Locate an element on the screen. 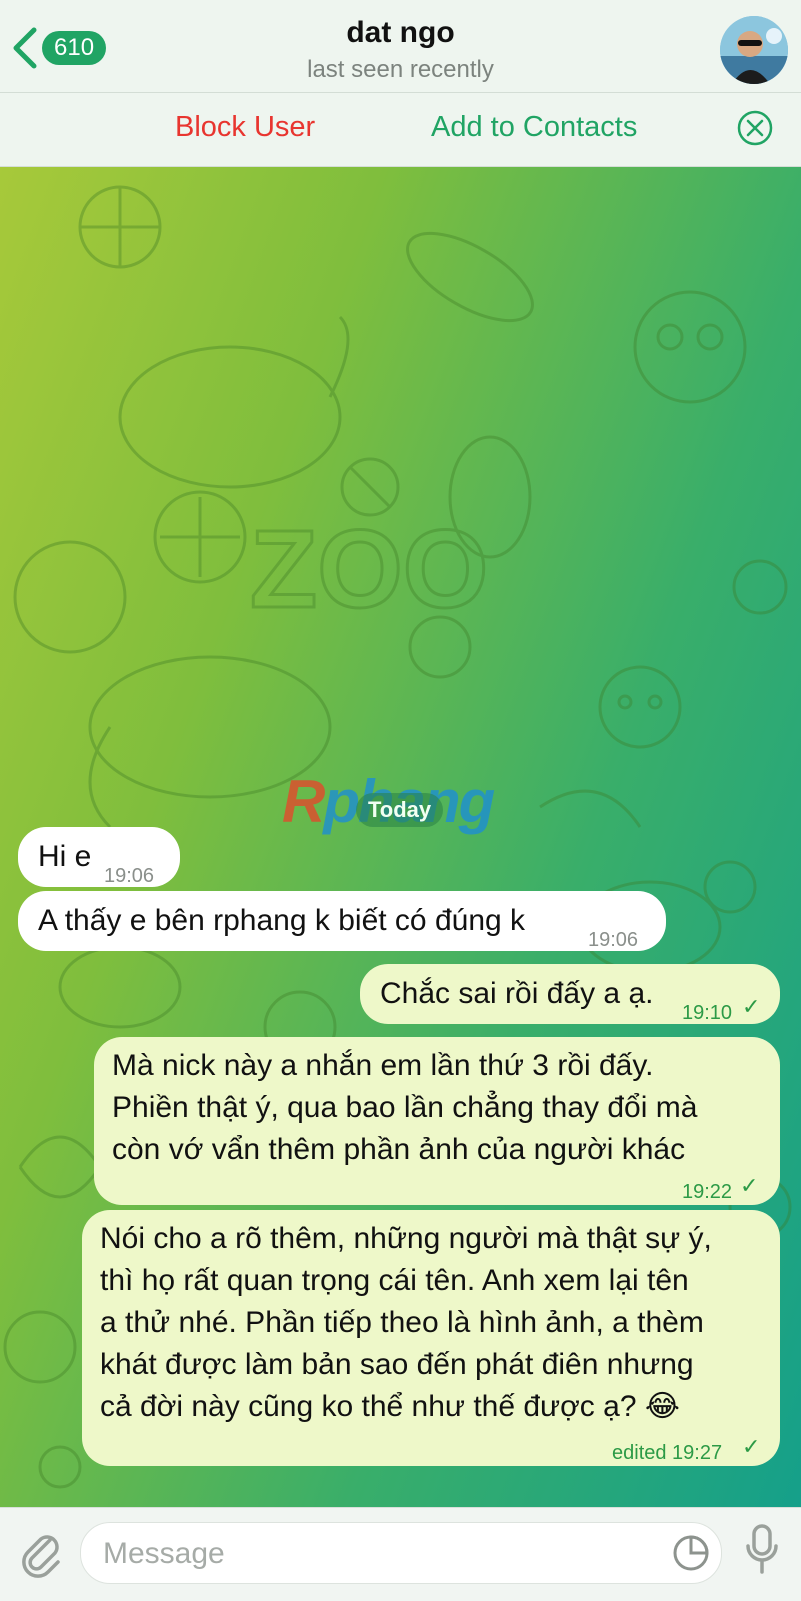 The image size is (801, 1601). message-placeholder: Message is located at coordinates (164, 1553).